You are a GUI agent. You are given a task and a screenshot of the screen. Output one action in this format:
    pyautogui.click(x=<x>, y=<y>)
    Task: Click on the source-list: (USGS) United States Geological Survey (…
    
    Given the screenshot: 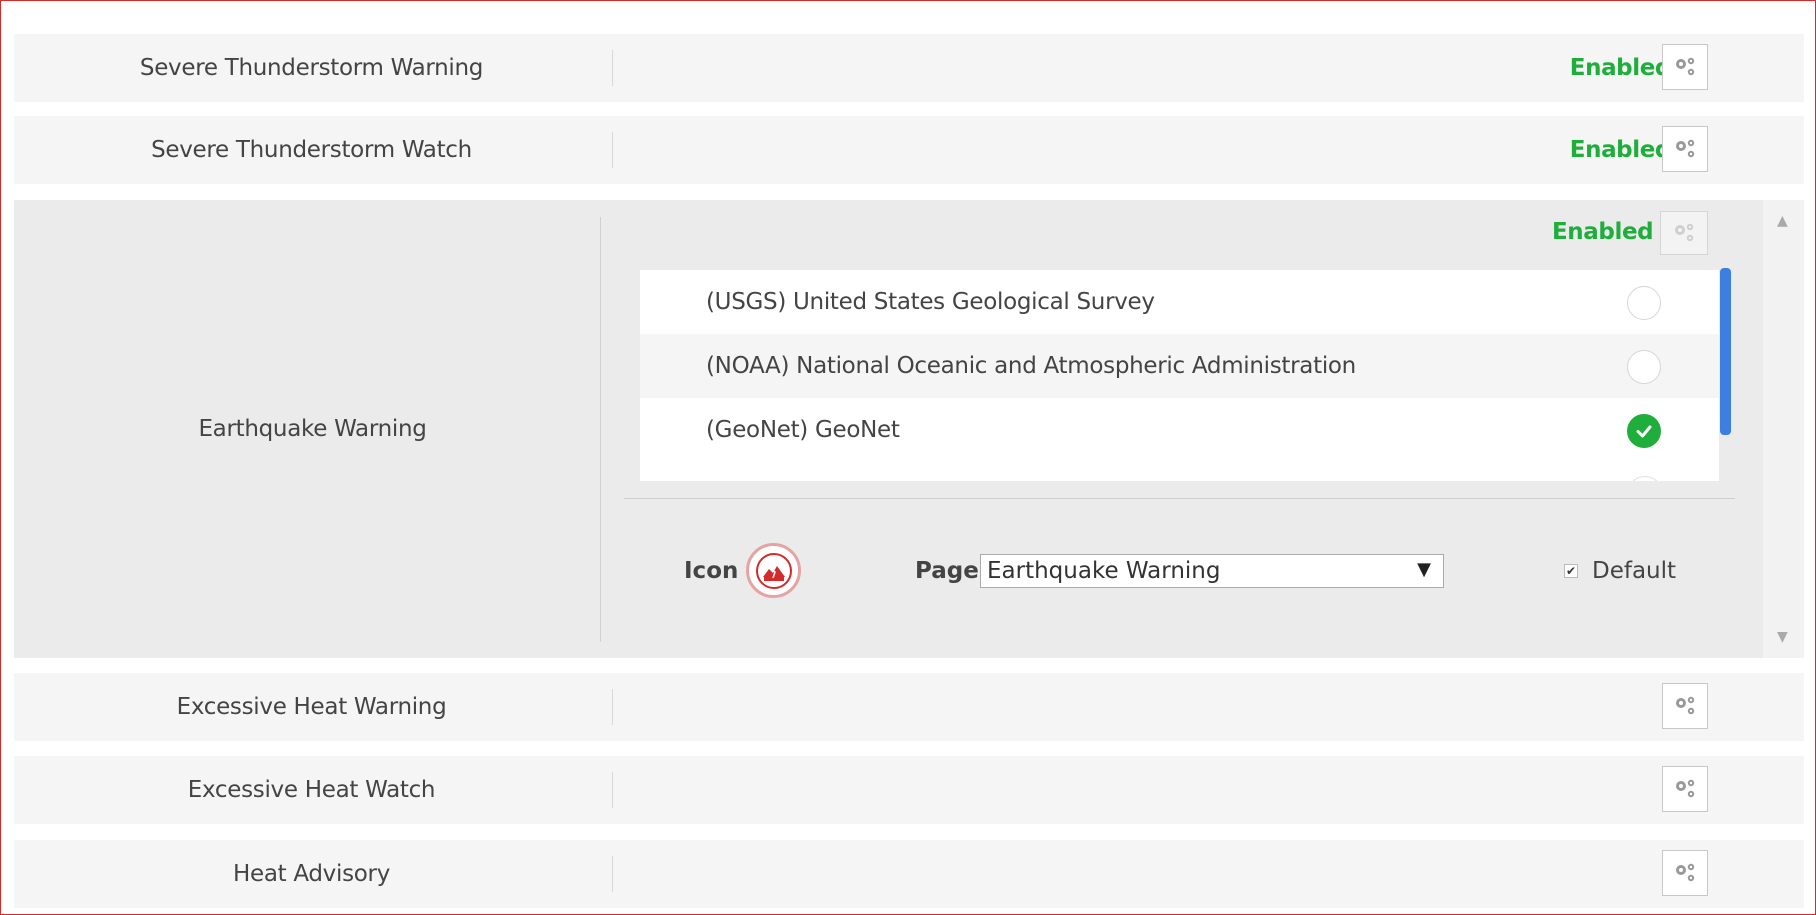 What is the action you would take?
    pyautogui.click(x=1179, y=375)
    